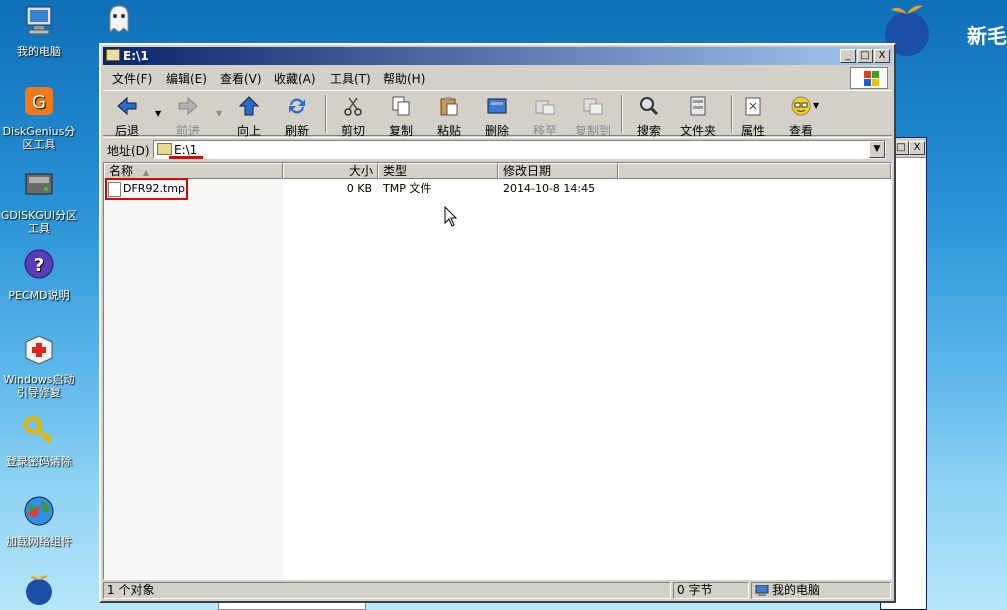  What do you see at coordinates (186, 78) in the screenshot?
I see `menu-edit: 编辑(E)` at bounding box center [186, 78].